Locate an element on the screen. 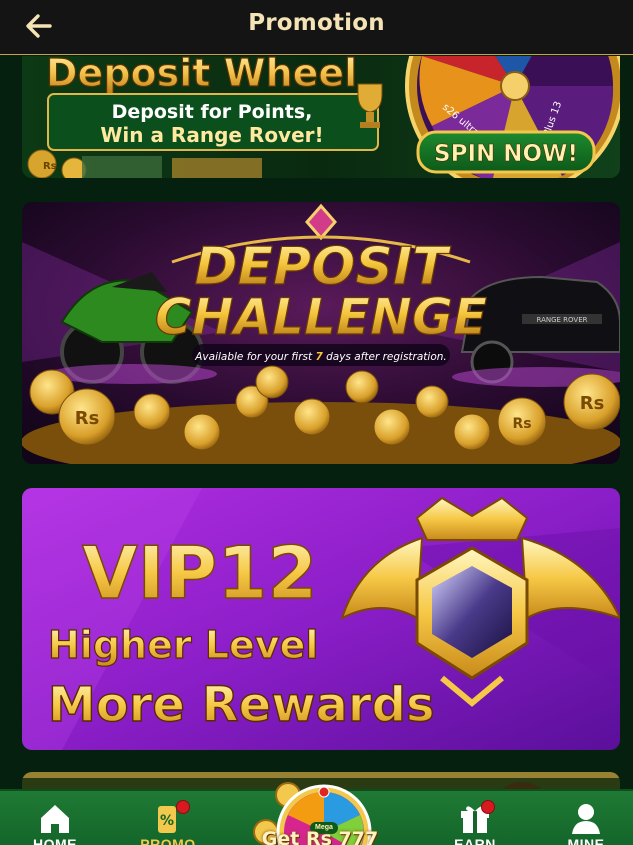 The width and height of the screenshot is (633, 845). nav-promo: % PROMO is located at coordinates (168, 818).